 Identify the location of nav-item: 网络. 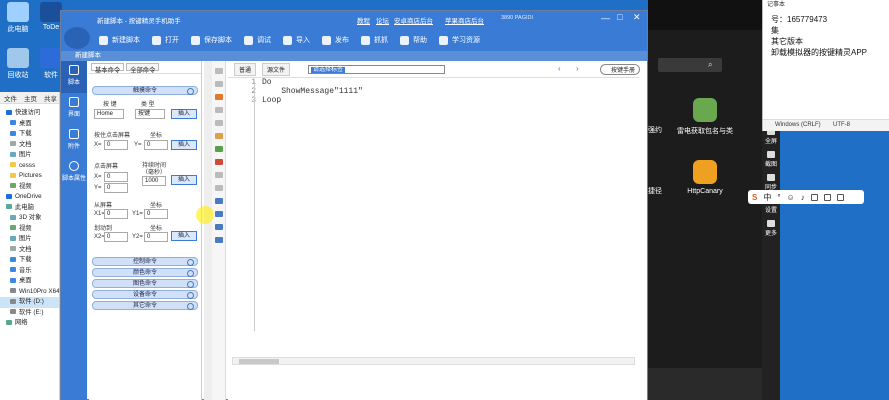
(29, 323).